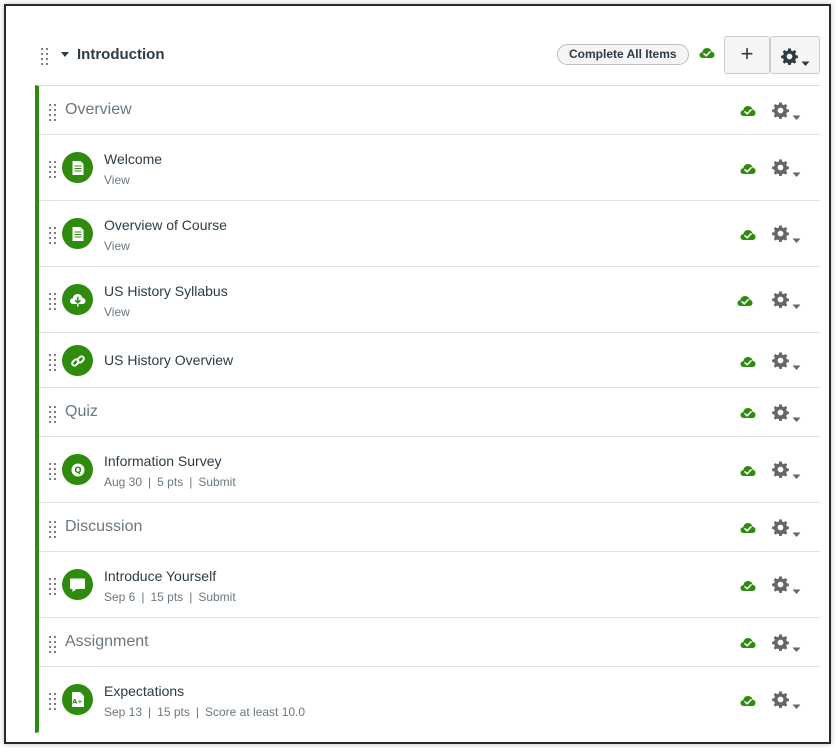 The image size is (836, 748). Describe the element at coordinates (123, 712) in the screenshot. I see `item-detail: Sep 13` at that location.